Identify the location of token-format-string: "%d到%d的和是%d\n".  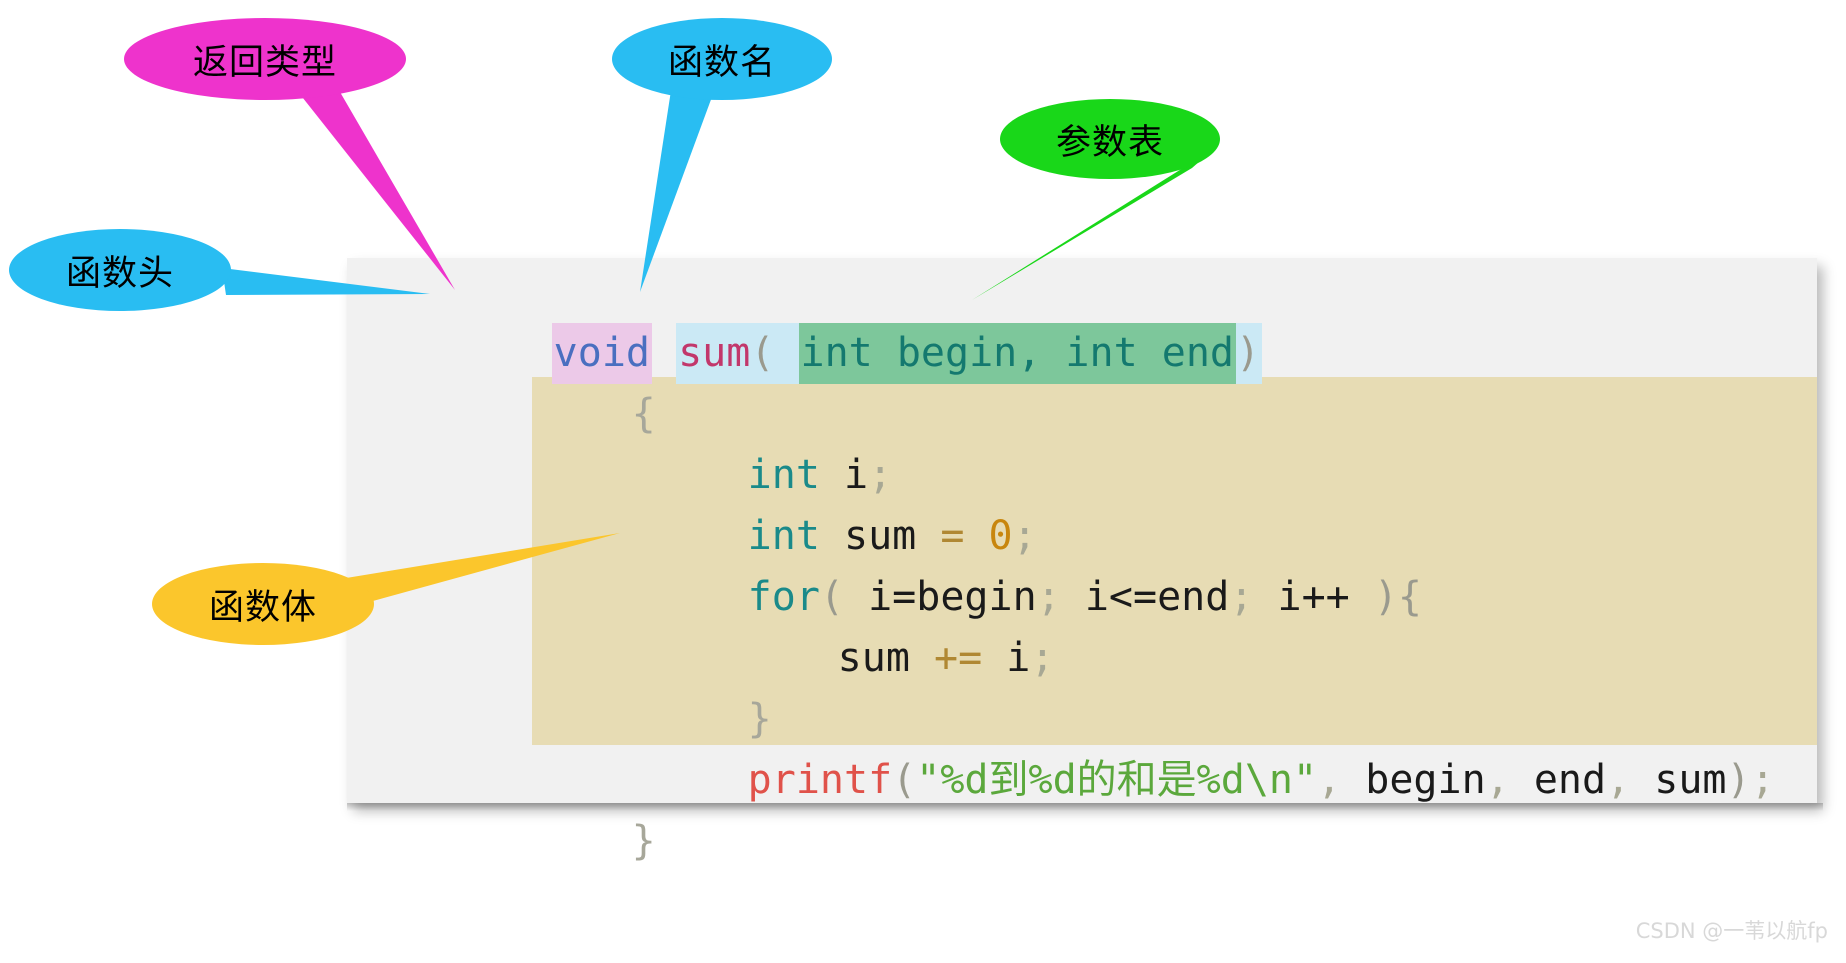
(1117, 780).